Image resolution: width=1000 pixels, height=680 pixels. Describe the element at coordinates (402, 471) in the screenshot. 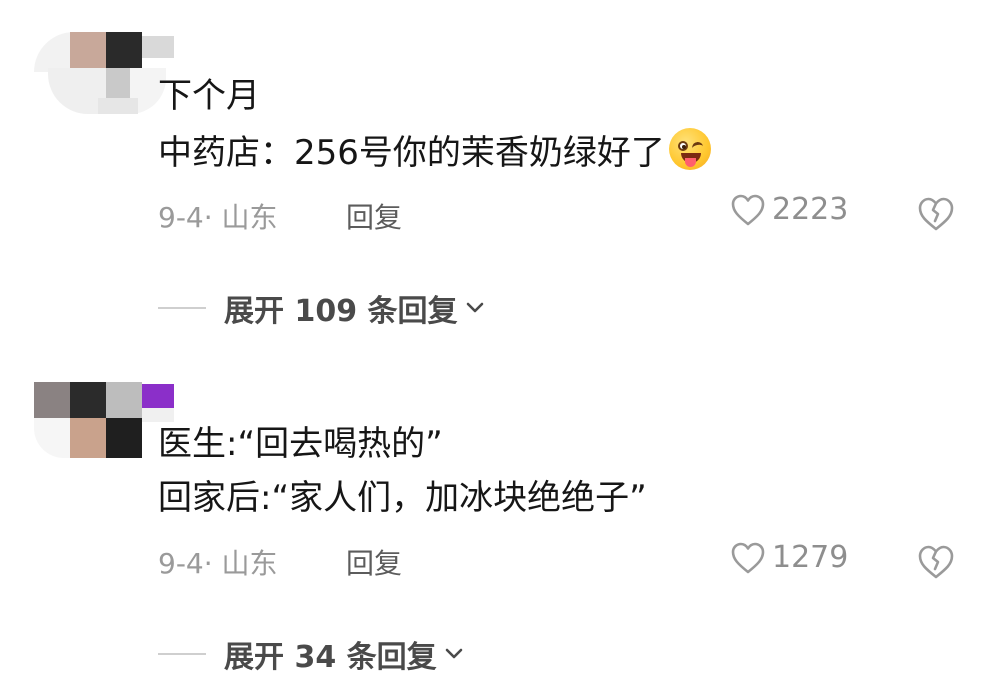

I see `comment-text: 医生:“回去喝热的” 回家后:“家人们，加冰块绝绝子”` at that location.